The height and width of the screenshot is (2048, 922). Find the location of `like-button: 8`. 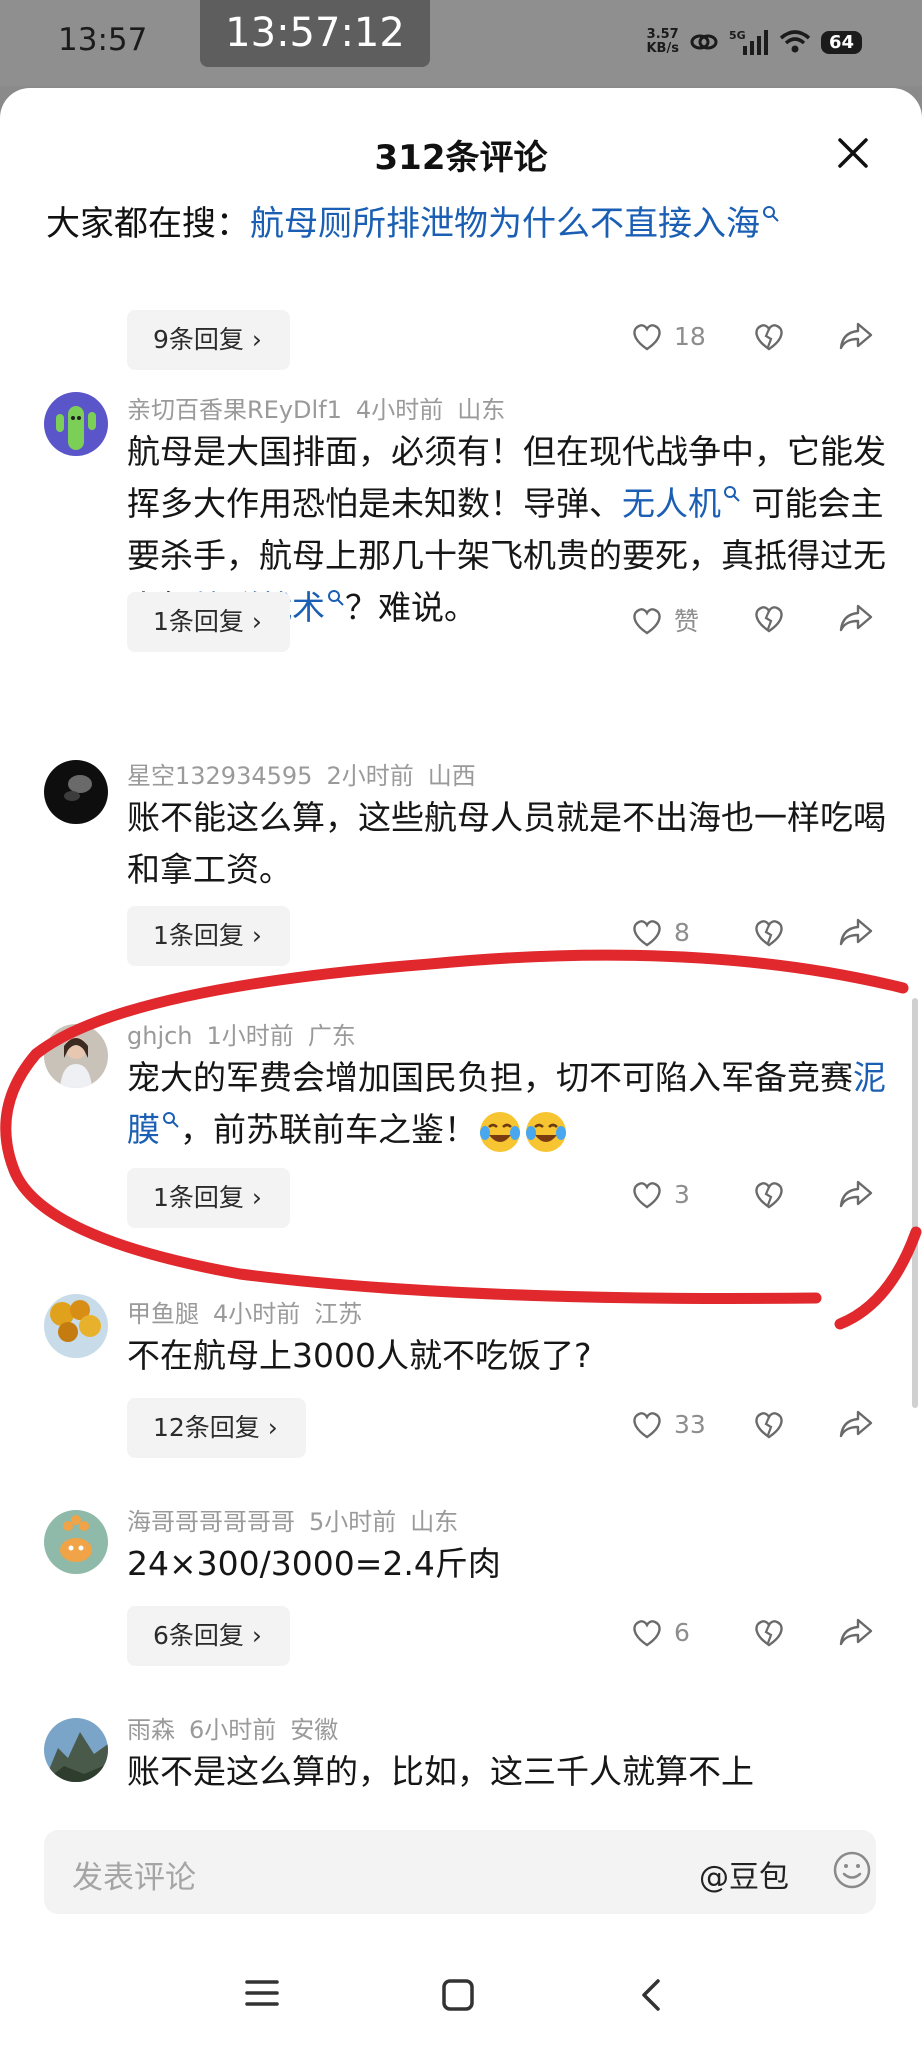

like-button: 8 is located at coordinates (660, 932).